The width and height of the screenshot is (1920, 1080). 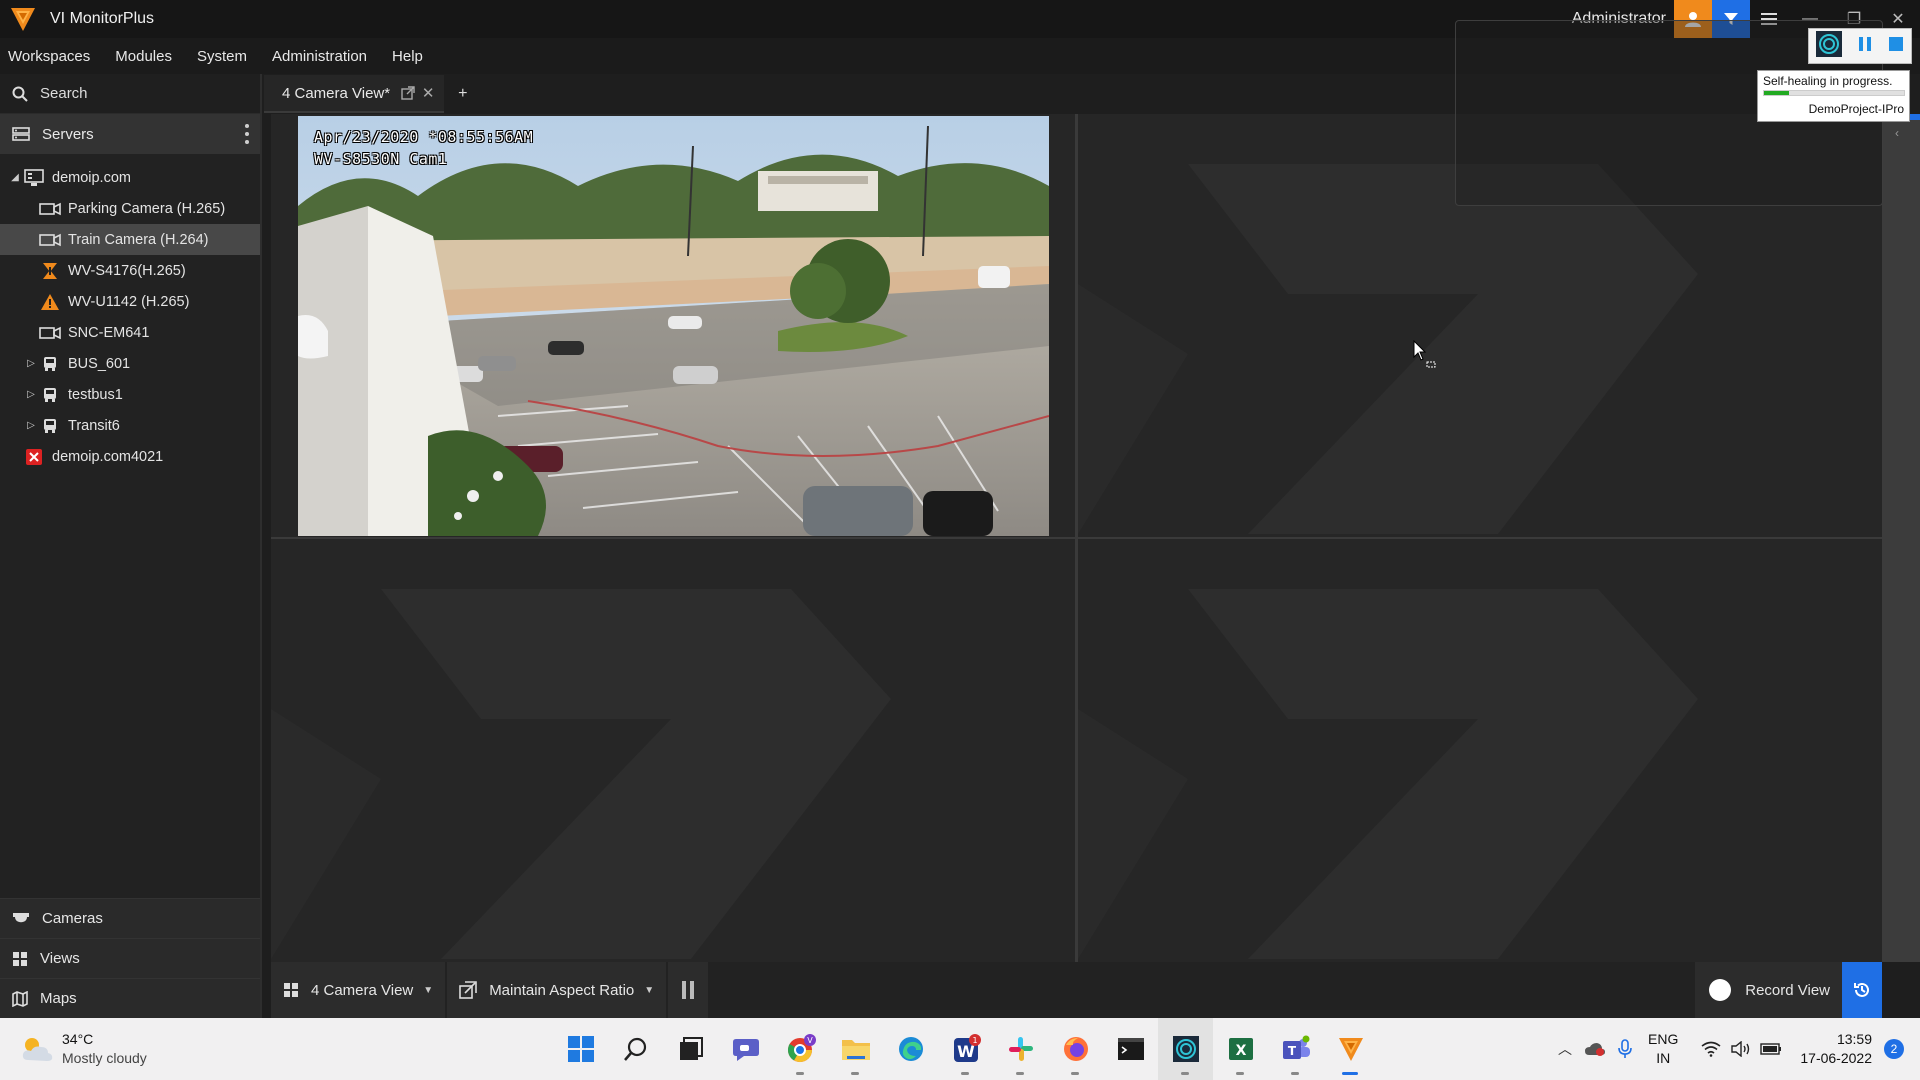 I want to click on mouse-cursor-icon, so click(x=1425, y=356).